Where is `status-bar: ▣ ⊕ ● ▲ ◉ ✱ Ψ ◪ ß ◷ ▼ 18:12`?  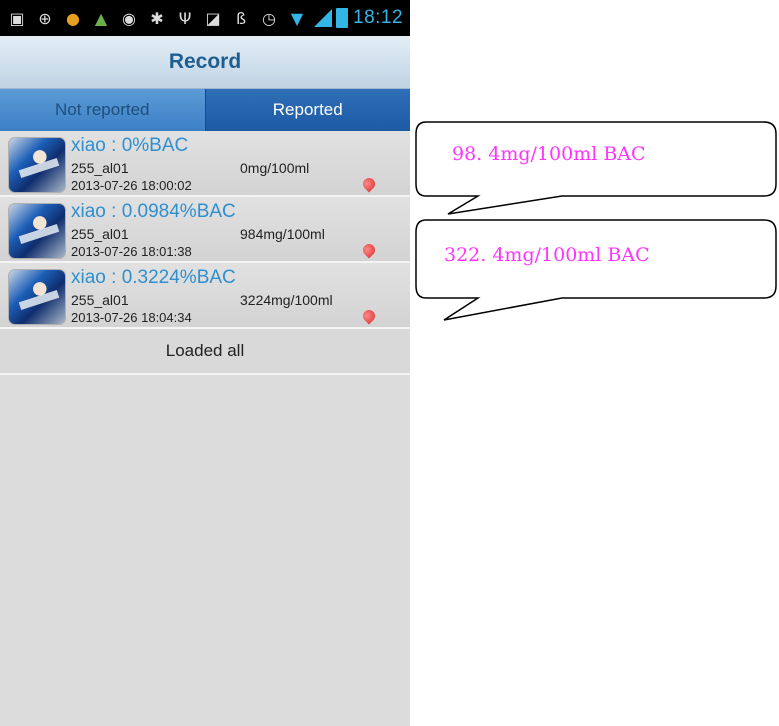
status-bar: ▣ ⊕ ● ▲ ◉ ✱ Ψ ◪ ß ◷ ▼ 18:12 is located at coordinates (205, 18).